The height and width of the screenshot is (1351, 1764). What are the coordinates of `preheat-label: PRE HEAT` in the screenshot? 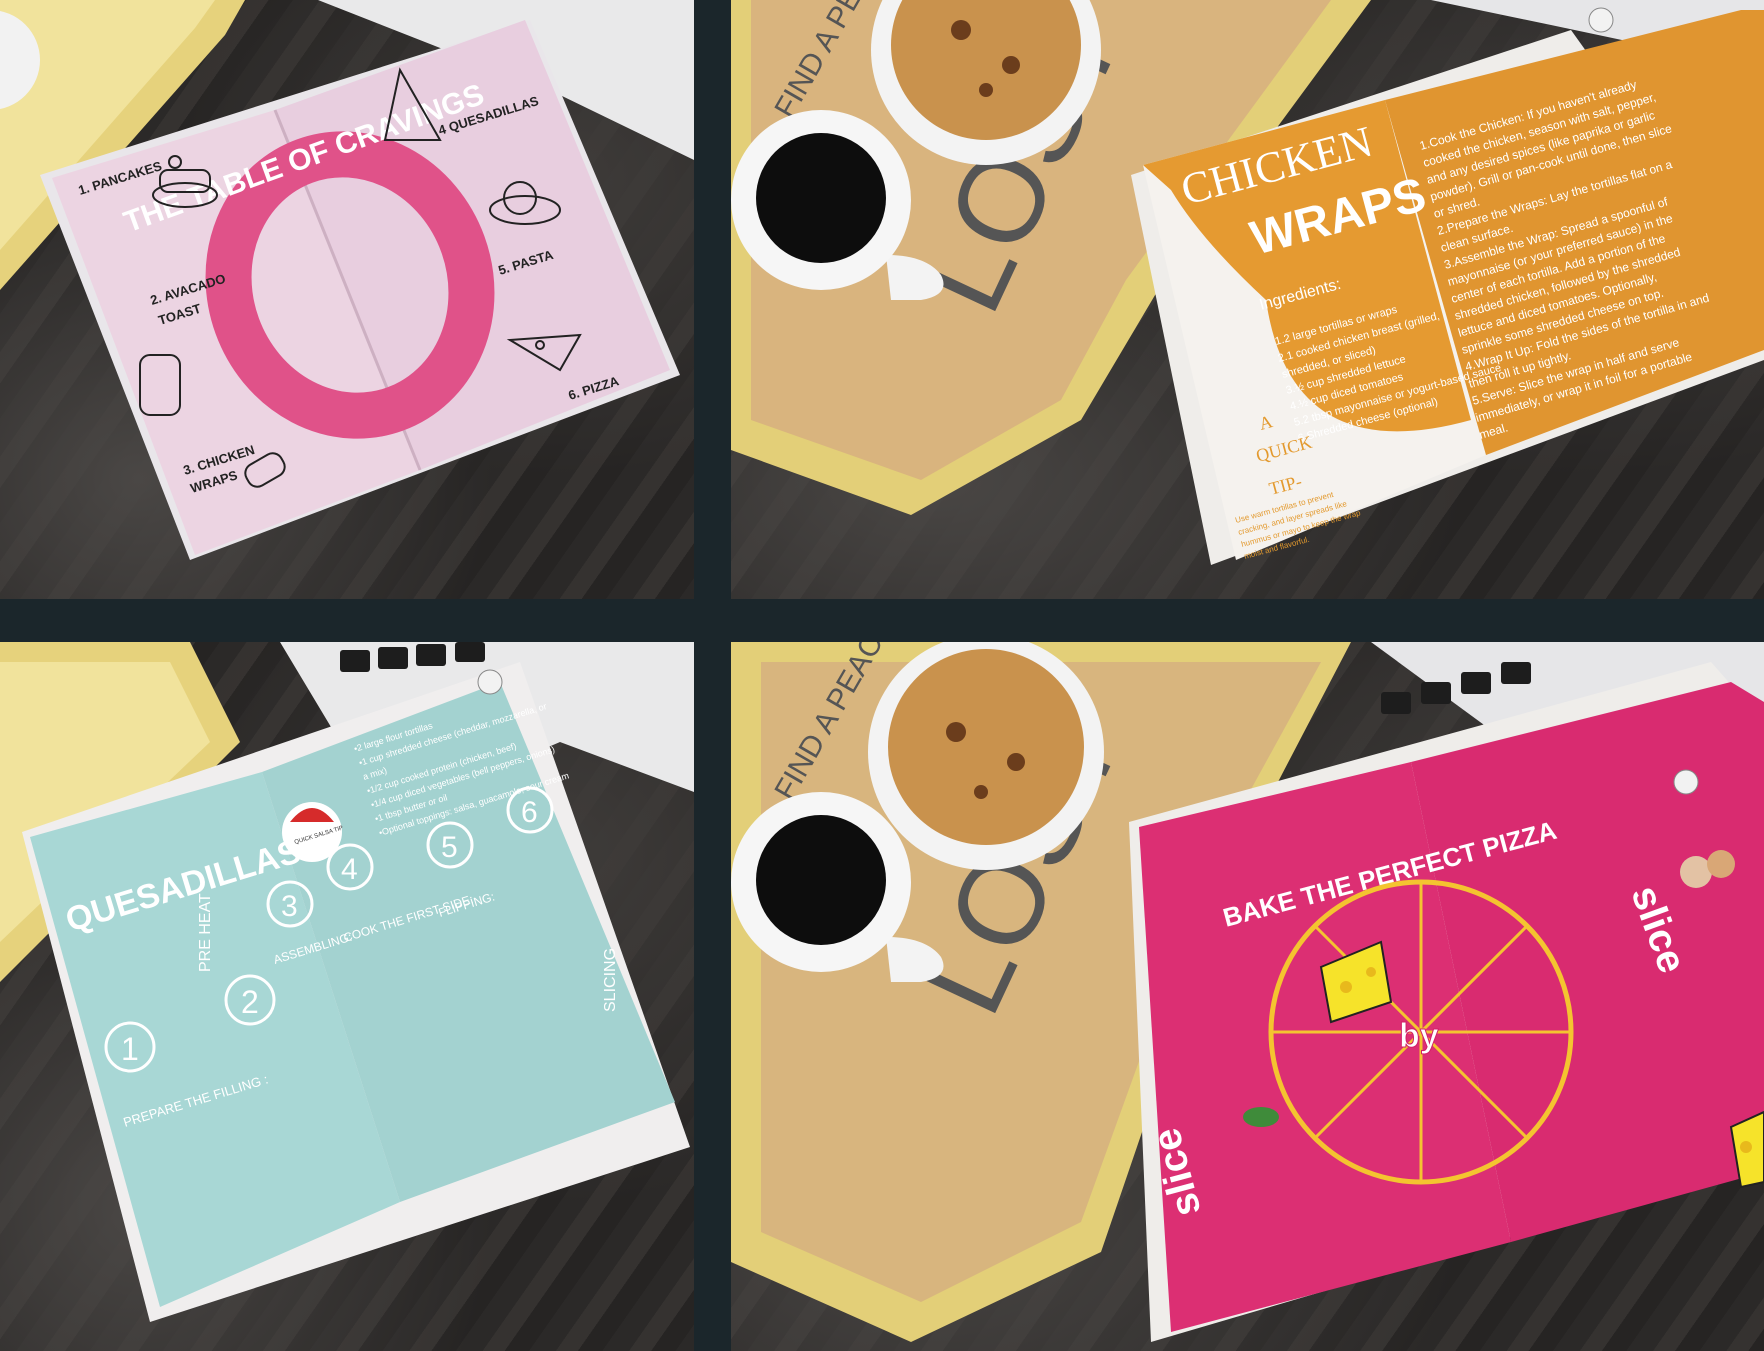 It's located at (205, 932).